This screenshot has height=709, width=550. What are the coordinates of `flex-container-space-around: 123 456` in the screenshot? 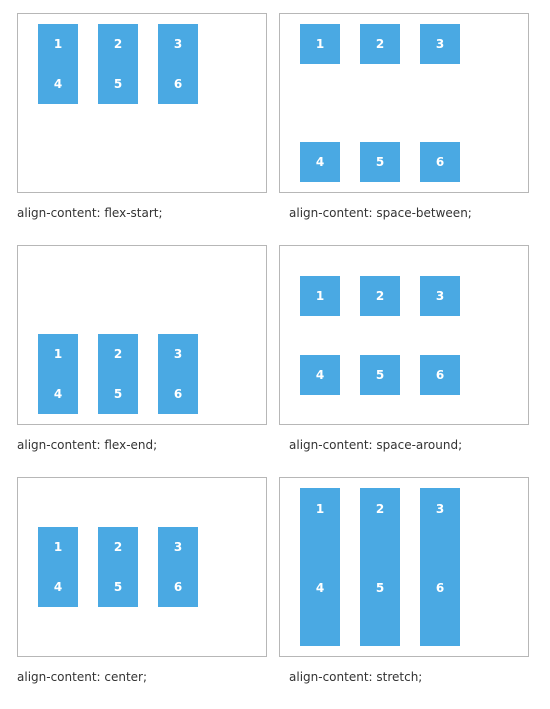 It's located at (404, 335).